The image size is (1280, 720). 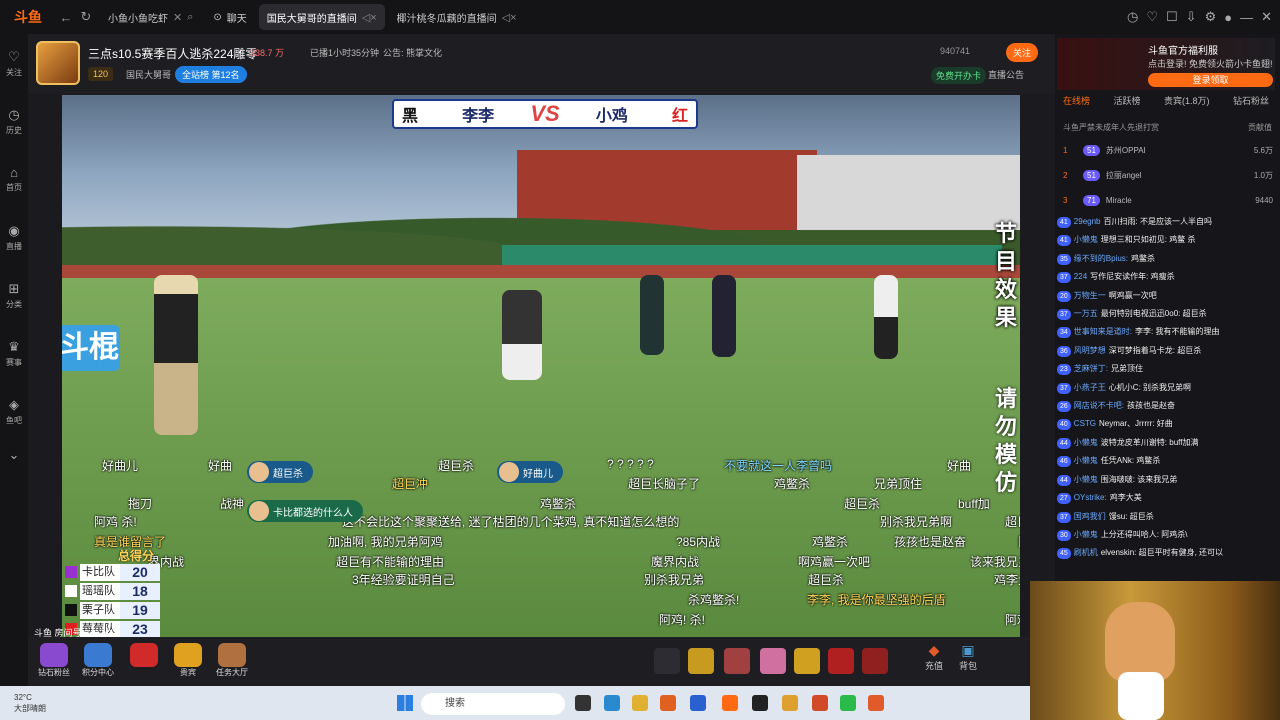 I want to click on message-icon: ☐, so click(x=1172, y=17).